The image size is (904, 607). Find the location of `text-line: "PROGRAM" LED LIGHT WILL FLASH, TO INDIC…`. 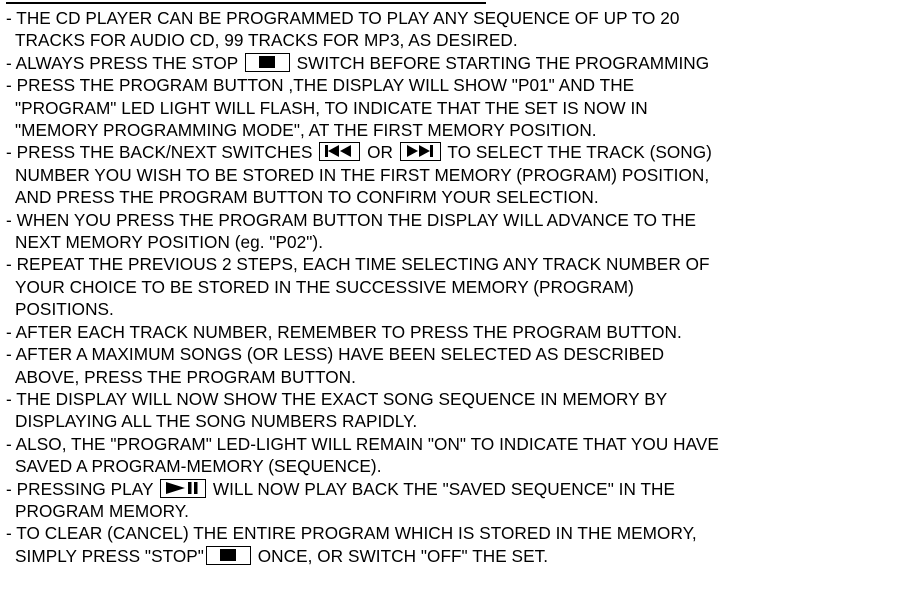

text-line: "PROGRAM" LED LIGHT WILL FLASH, TO INDIC… is located at coordinates (331, 107).